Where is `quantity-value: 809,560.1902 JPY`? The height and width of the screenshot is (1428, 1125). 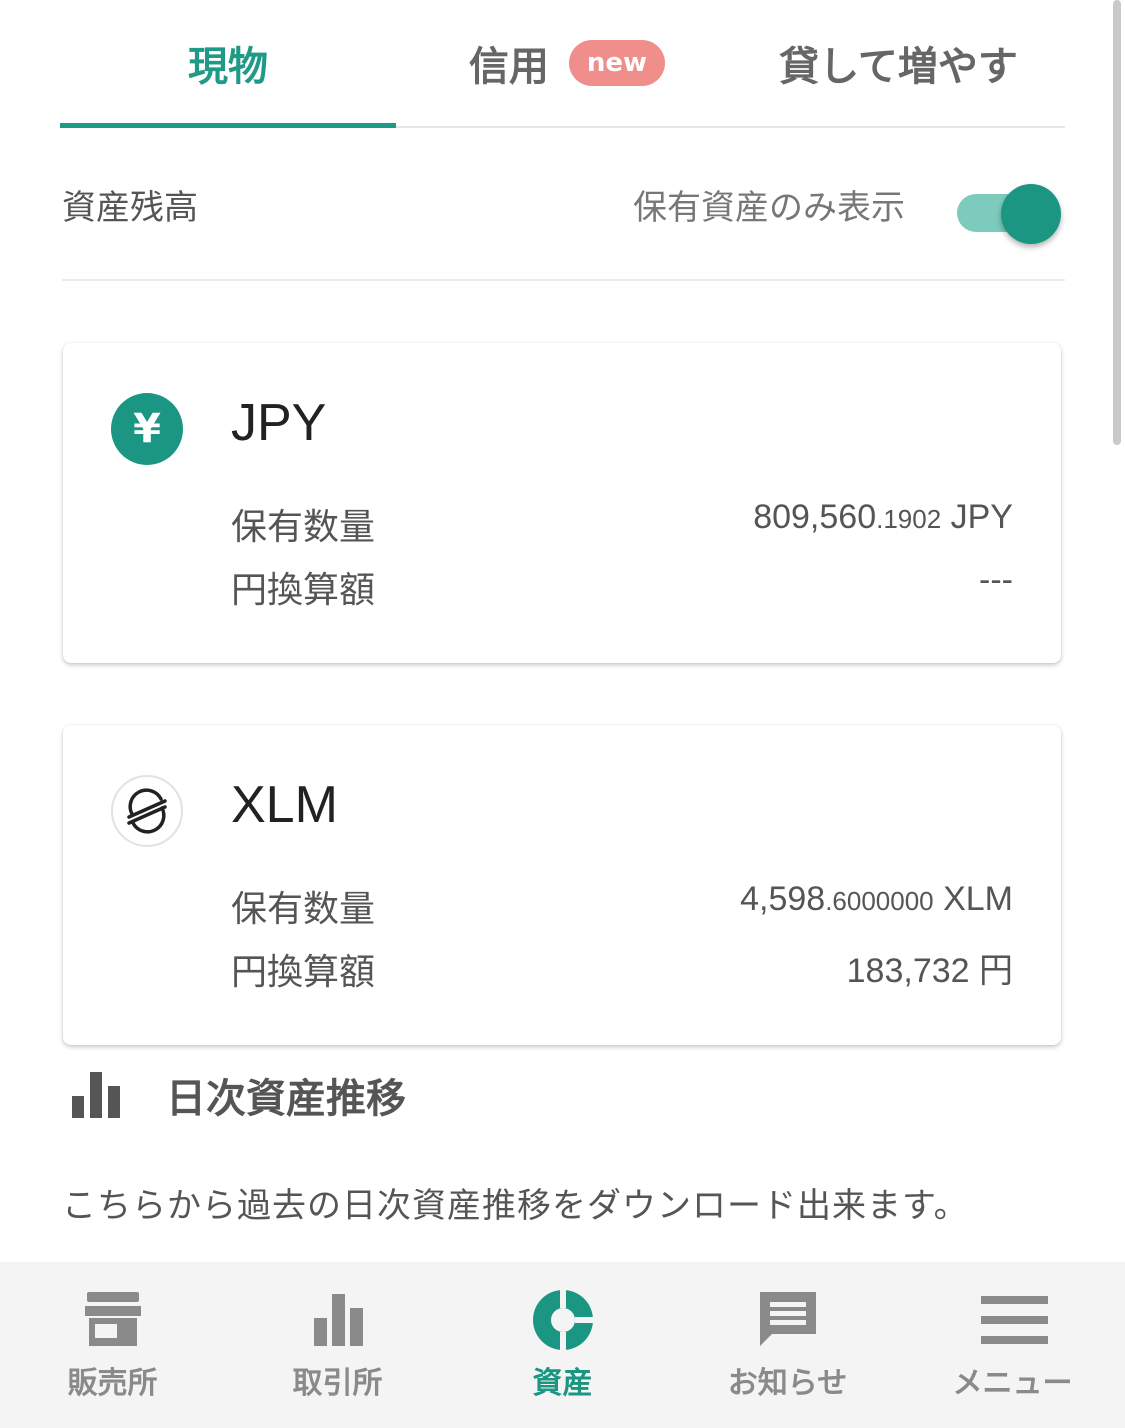 quantity-value: 809,560.1902 JPY is located at coordinates (883, 517).